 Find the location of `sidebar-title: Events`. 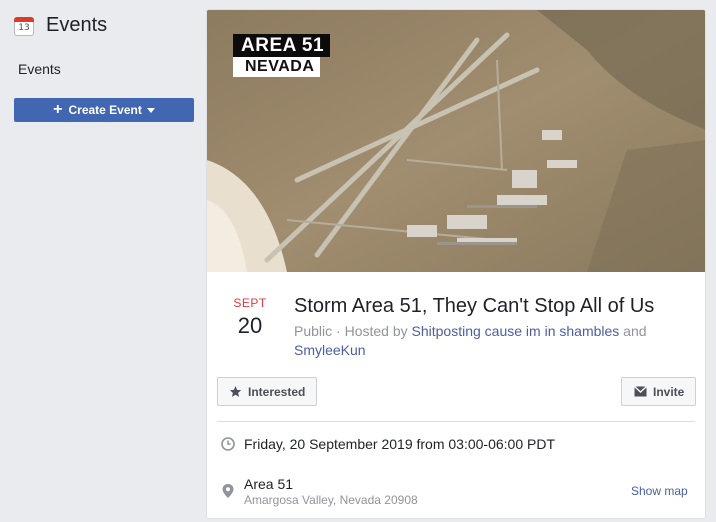

sidebar-title: Events is located at coordinates (76, 25).